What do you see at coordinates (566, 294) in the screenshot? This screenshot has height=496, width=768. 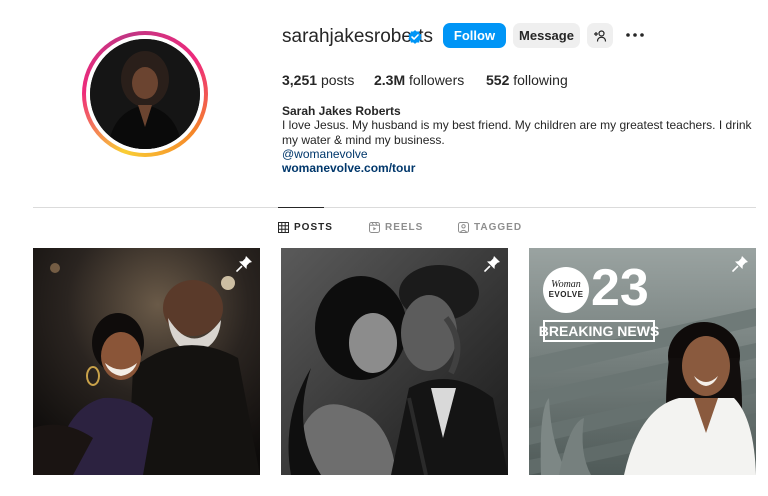 I see `logo-line-2: EVOLVE` at bounding box center [566, 294].